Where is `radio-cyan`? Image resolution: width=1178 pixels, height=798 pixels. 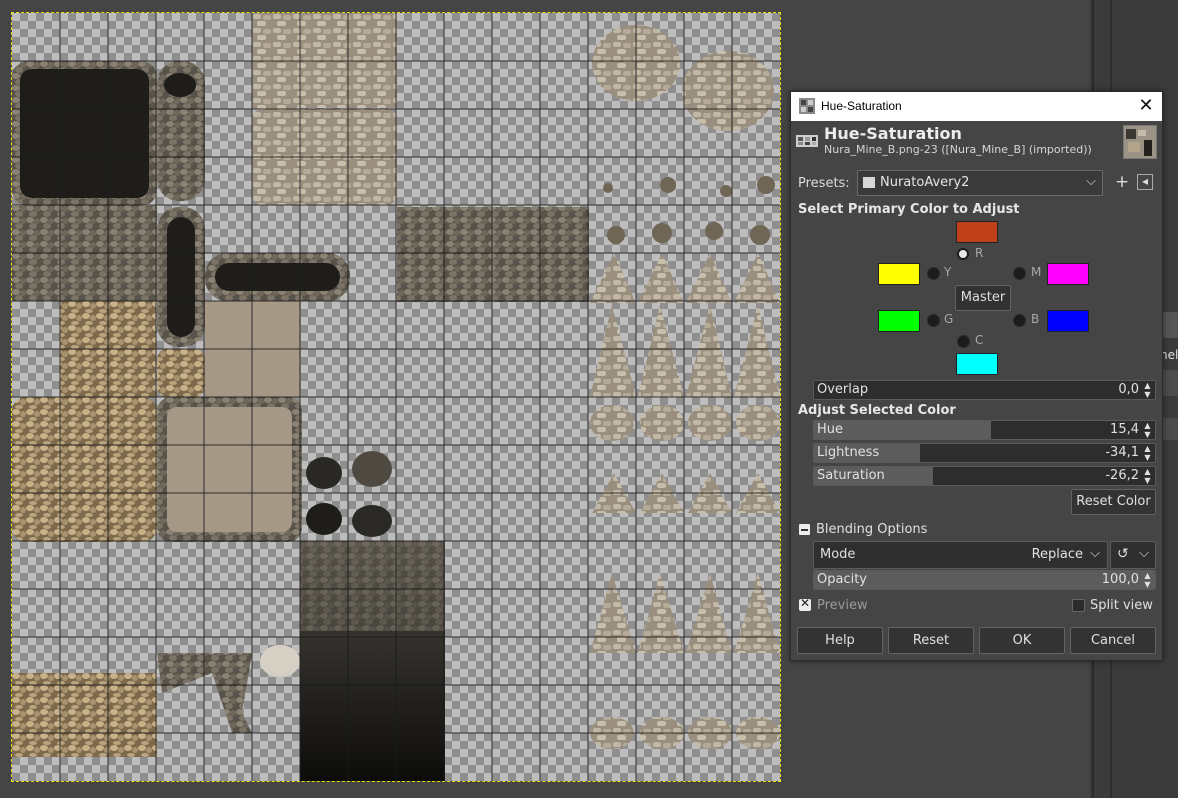 radio-cyan is located at coordinates (963, 341).